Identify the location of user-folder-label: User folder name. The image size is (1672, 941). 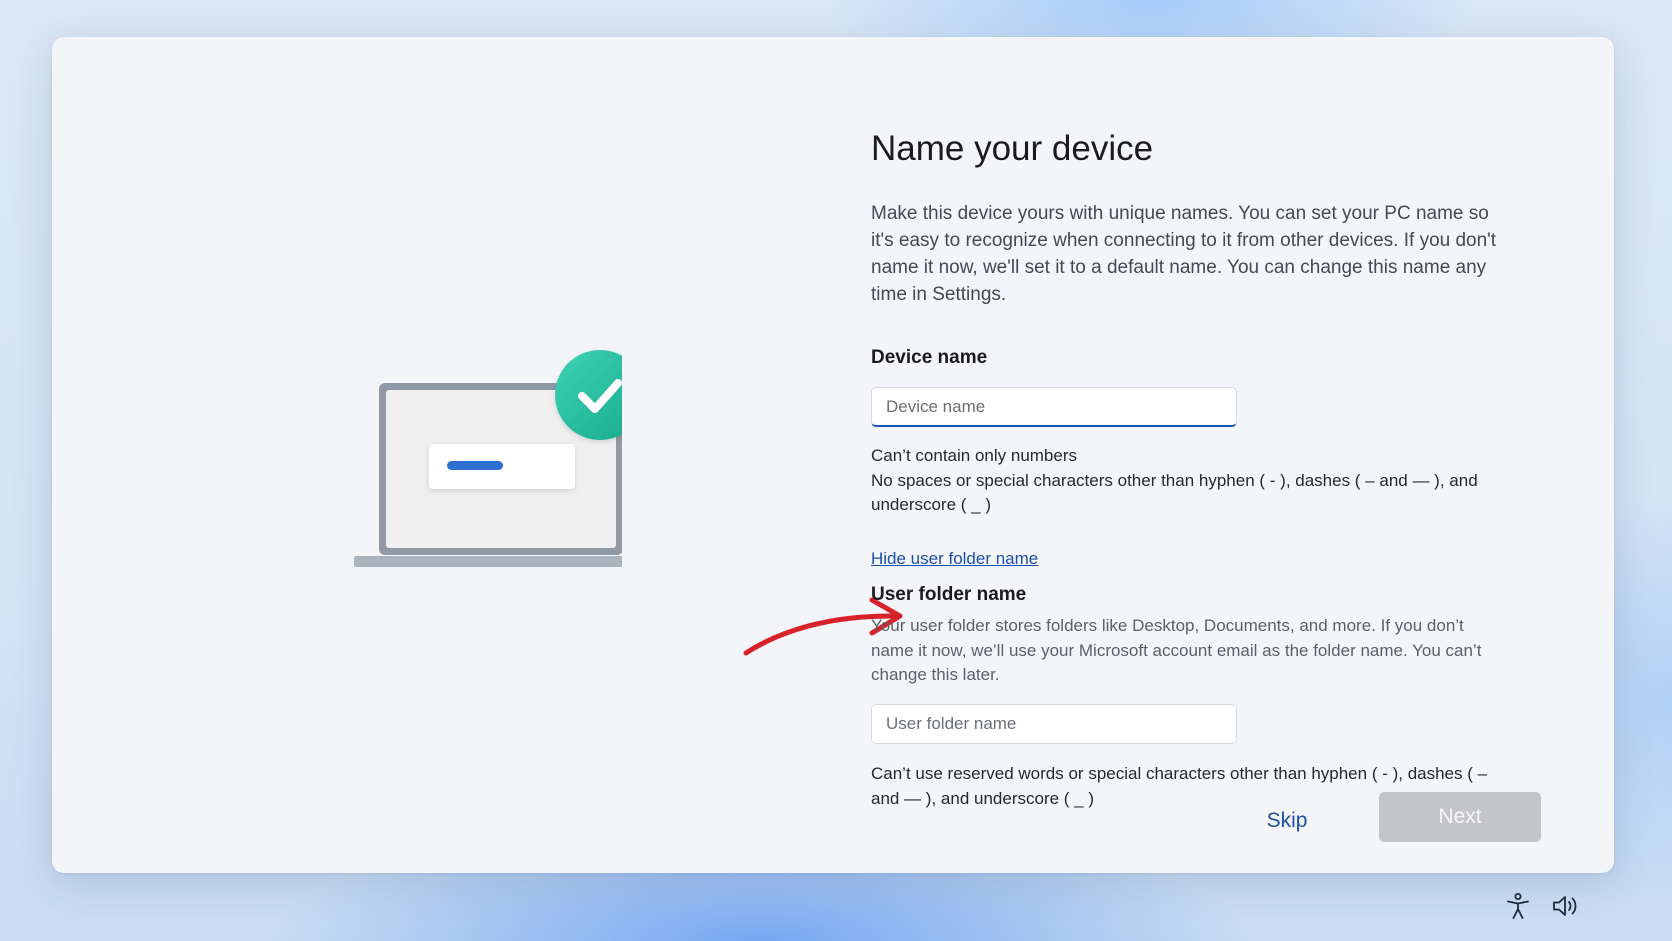
(949, 594).